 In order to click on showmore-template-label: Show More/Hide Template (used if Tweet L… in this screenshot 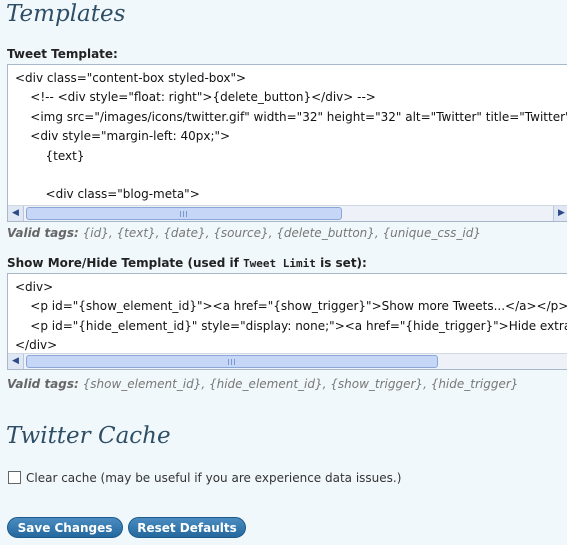, I will do `click(187, 263)`.